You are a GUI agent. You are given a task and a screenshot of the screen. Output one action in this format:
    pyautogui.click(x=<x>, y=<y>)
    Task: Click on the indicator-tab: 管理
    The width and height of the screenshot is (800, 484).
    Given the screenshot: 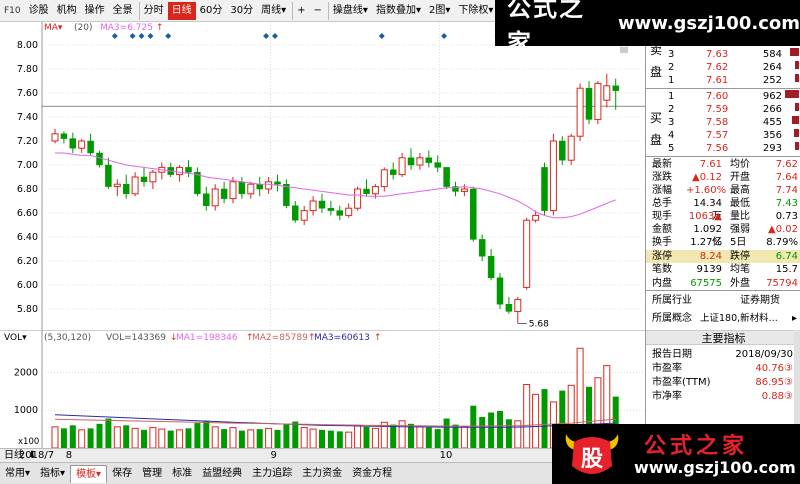 What is the action you would take?
    pyautogui.click(x=152, y=474)
    